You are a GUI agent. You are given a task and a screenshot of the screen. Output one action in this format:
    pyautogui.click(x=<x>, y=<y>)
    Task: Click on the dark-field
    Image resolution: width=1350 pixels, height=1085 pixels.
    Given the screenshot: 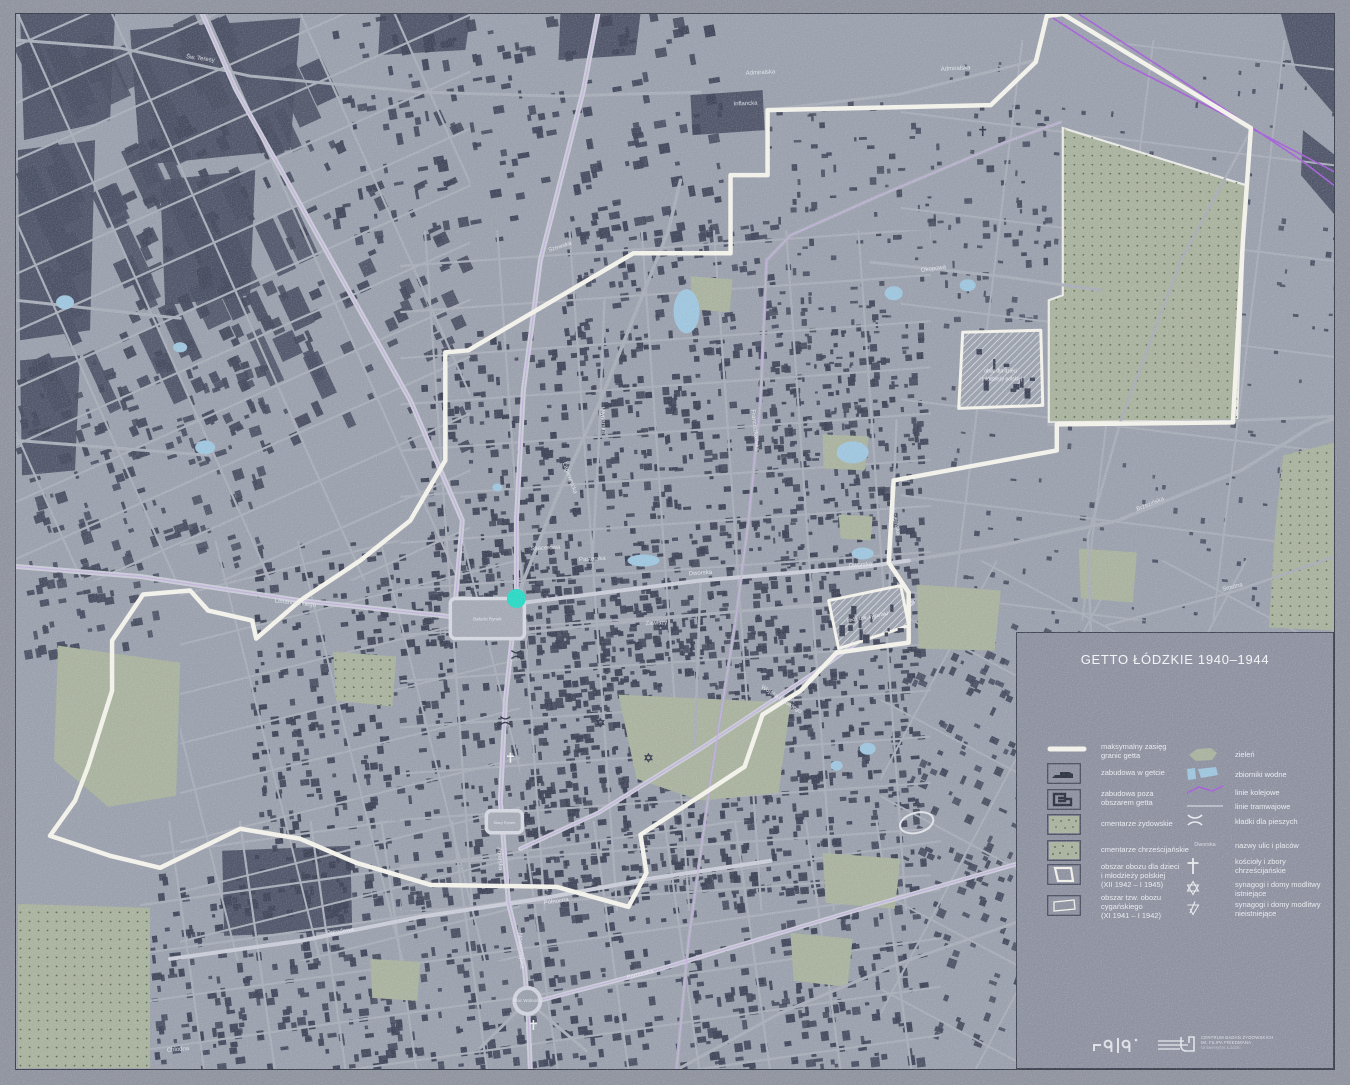 What is the action you would take?
    pyautogui.click(x=727, y=113)
    